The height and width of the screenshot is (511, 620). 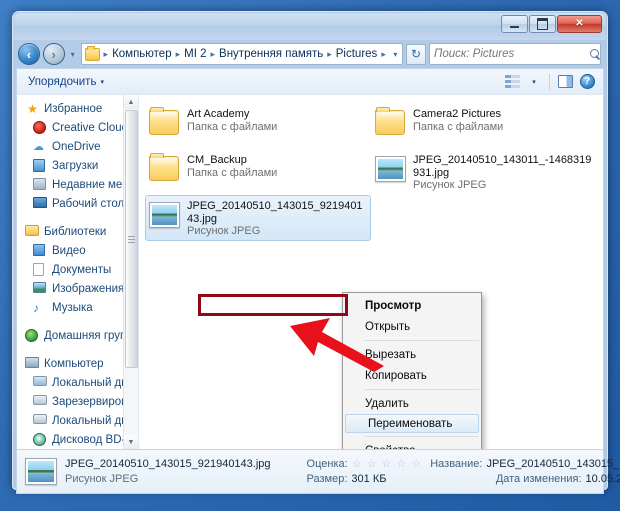 What do you see at coordinates (327, 463) in the screenshot?
I see `rating-label: Оценка:` at bounding box center [327, 463].